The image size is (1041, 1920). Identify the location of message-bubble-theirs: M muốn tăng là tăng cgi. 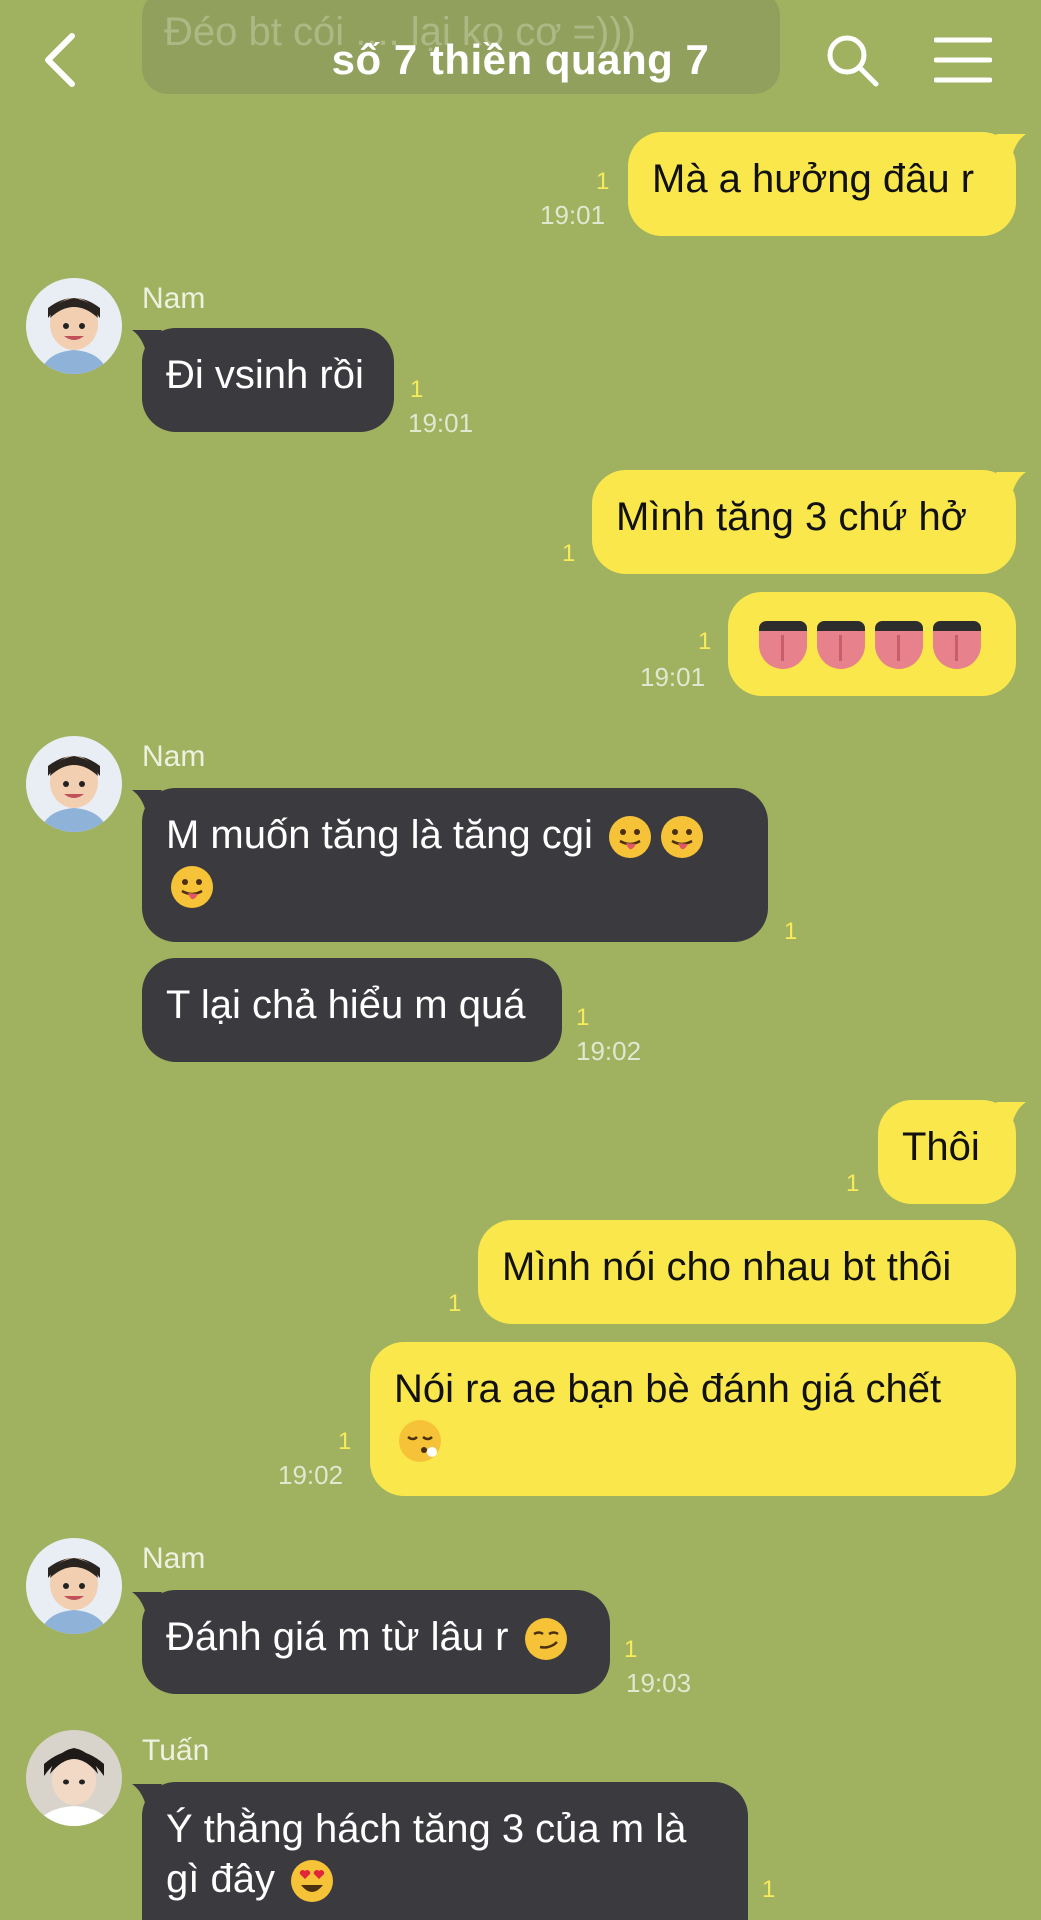
(455, 865).